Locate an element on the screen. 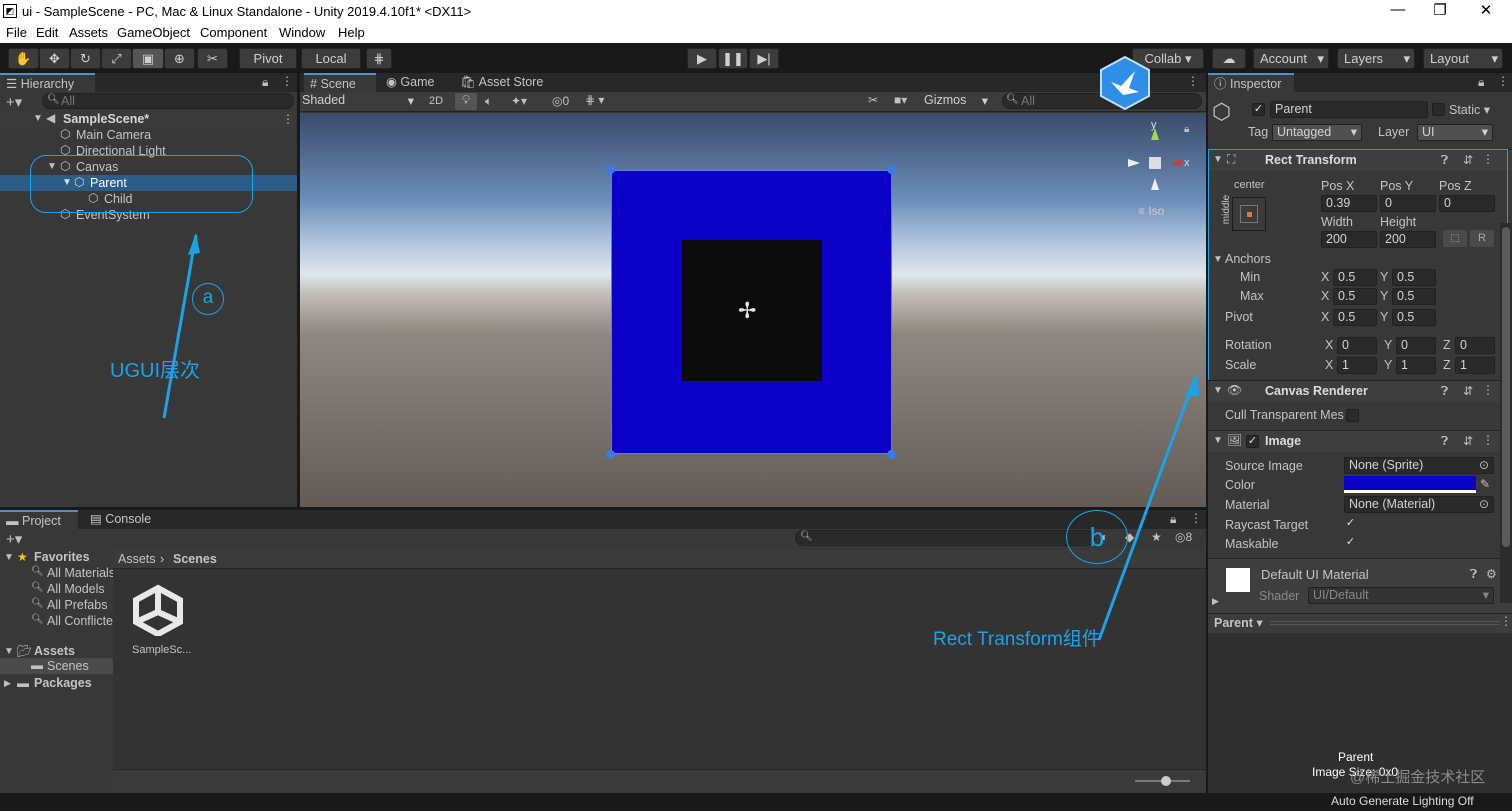 The width and height of the screenshot is (1512, 811). tab-asset-store: 🛍︎ Asset Store is located at coordinates (501, 82).